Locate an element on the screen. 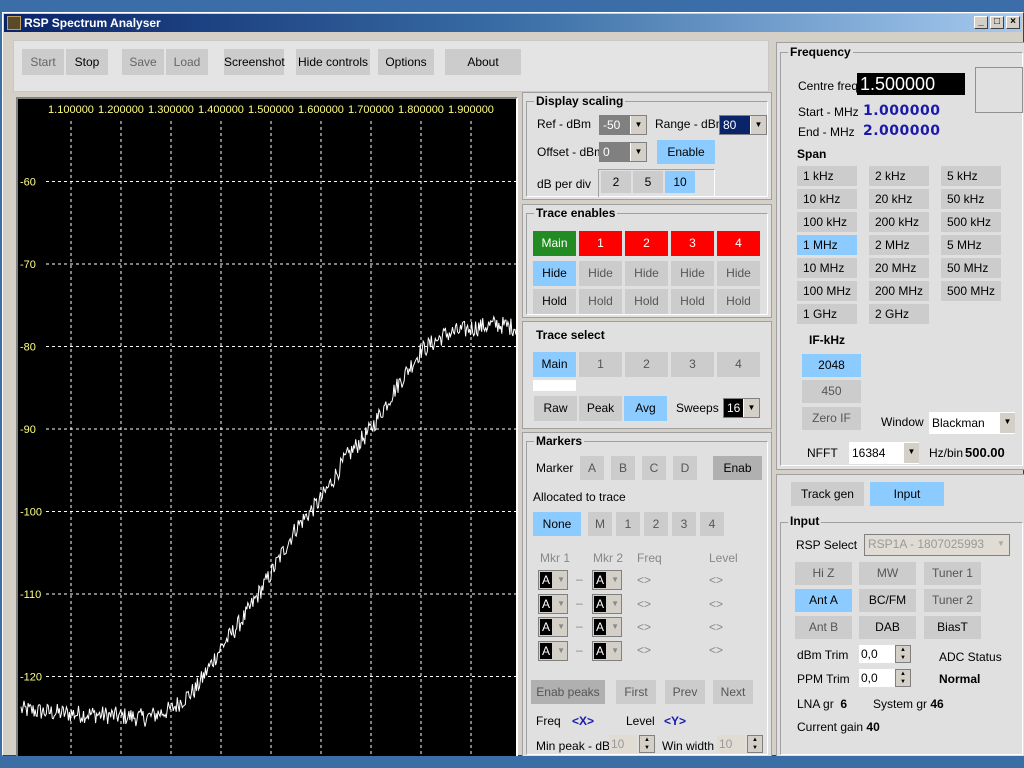 This screenshot has height=768, width=1024. input-option-tuner-1: Tuner 1 is located at coordinates (952, 573).